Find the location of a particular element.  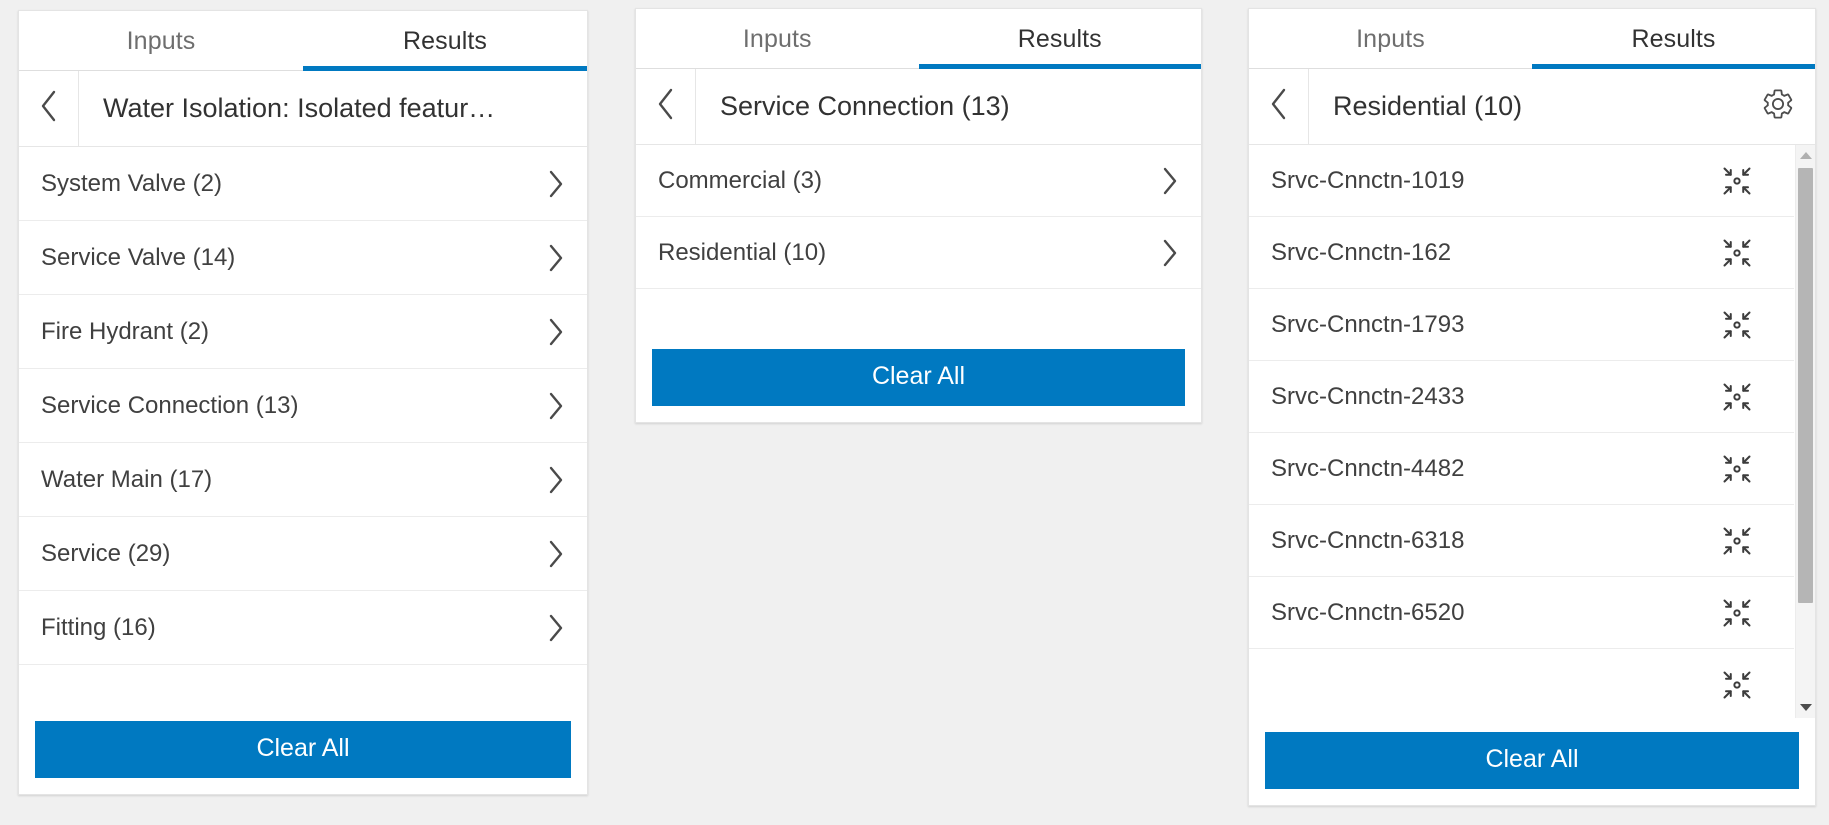

result-list-container: Commercial (3) Residential (10) is located at coordinates (918, 240).